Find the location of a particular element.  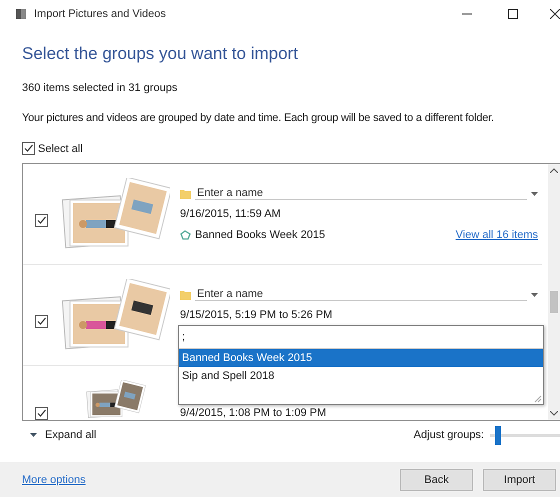

scrollbar is located at coordinates (554, 292).